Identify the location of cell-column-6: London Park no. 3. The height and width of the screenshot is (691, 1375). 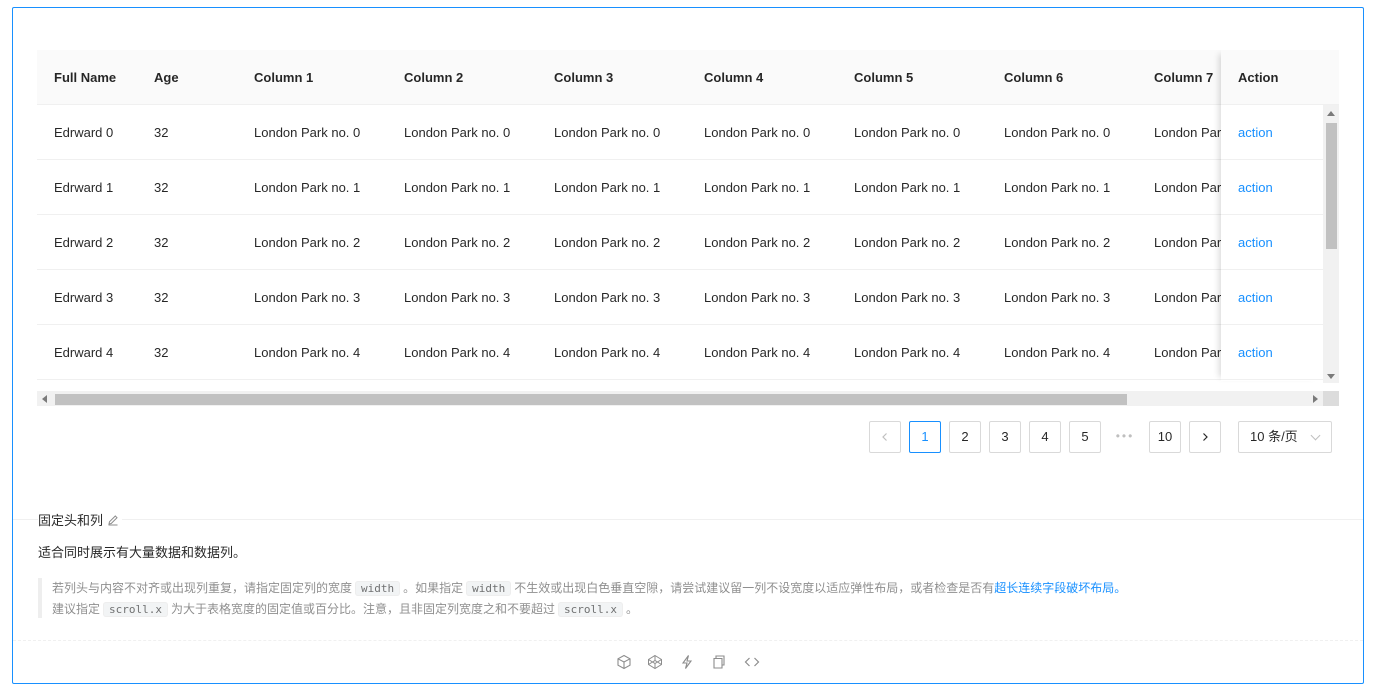
(1057, 297).